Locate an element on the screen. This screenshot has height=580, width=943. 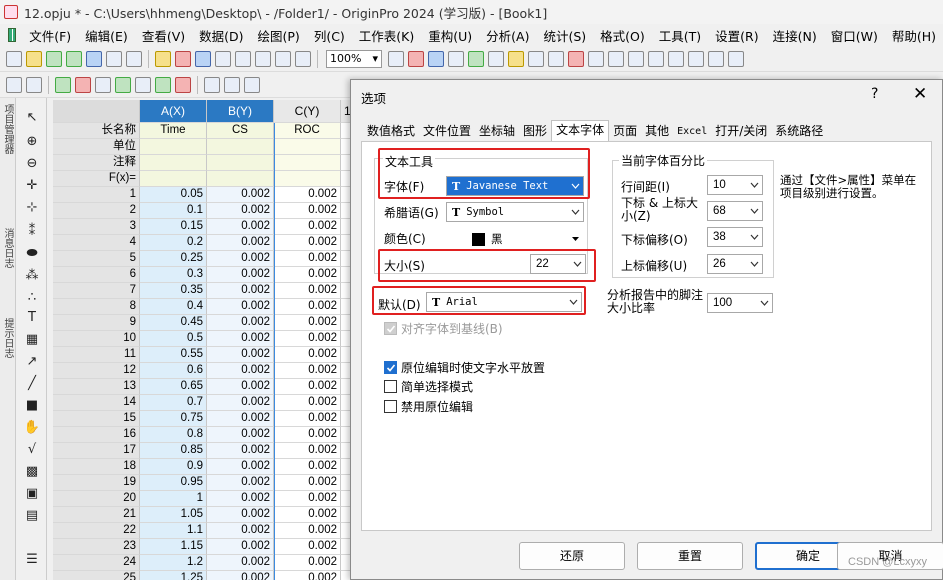
row-number: 14 is located at coordinates (96, 403).